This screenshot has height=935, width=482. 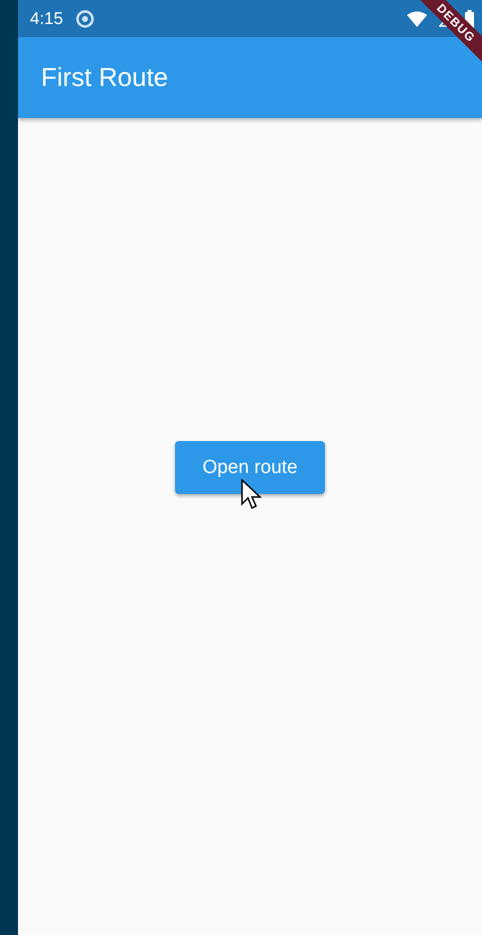 I want to click on status-time: 4:15, so click(x=47, y=18).